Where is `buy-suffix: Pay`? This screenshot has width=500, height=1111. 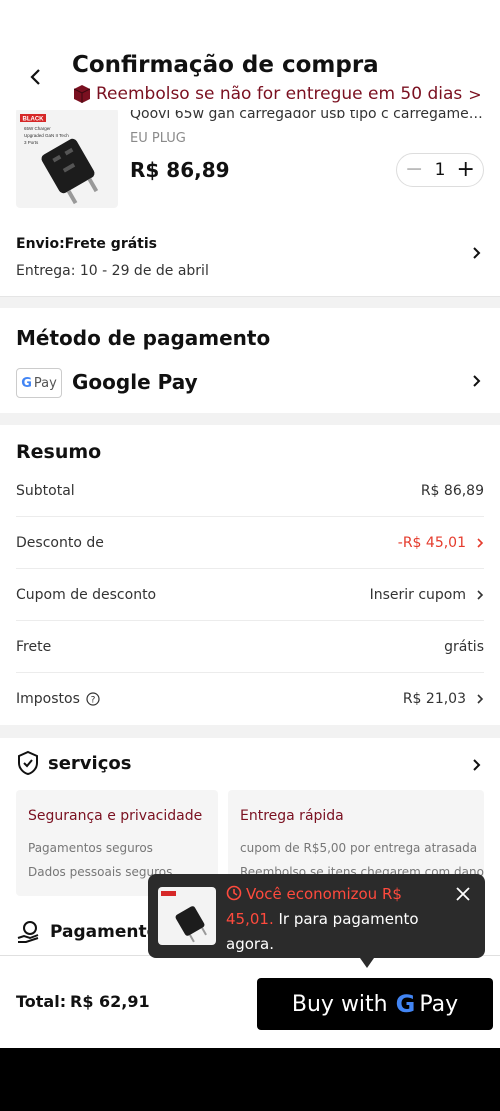 buy-suffix: Pay is located at coordinates (439, 1004).